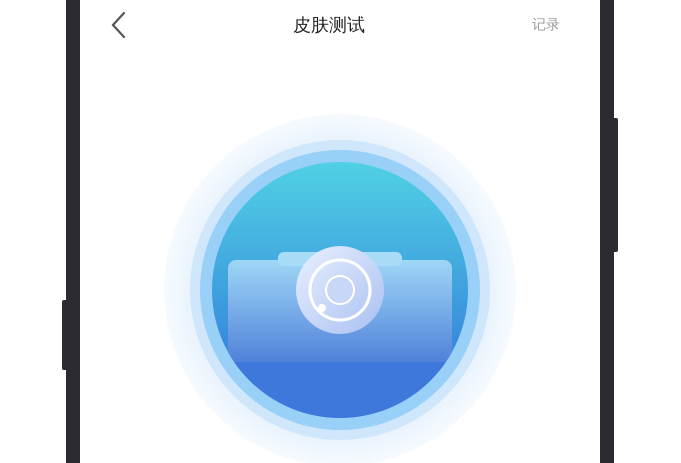  Describe the element at coordinates (329, 25) in the screenshot. I see `page-title: 皮肤测试` at that location.